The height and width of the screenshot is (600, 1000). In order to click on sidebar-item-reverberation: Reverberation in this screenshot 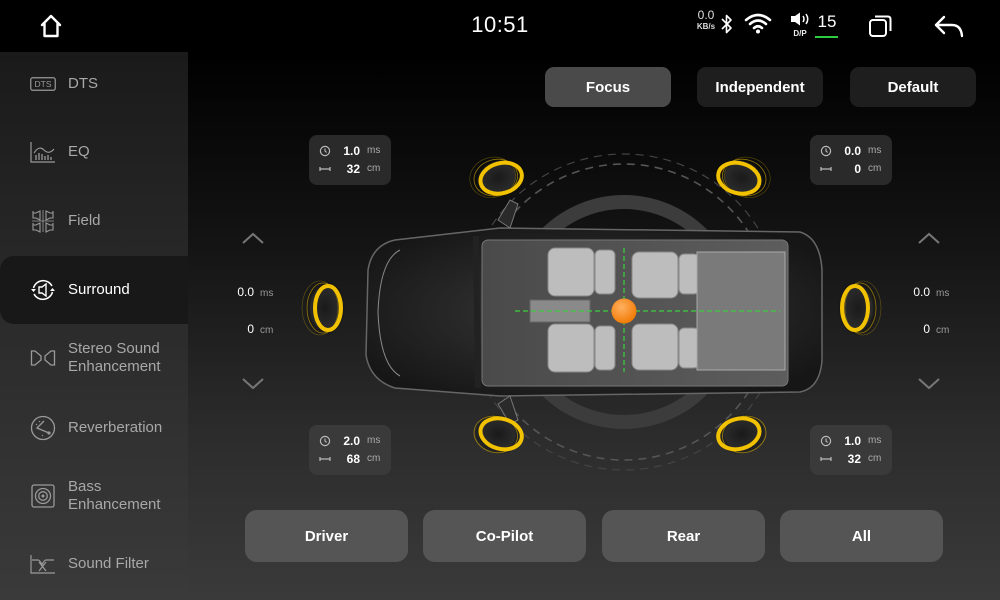, I will do `click(94, 428)`.